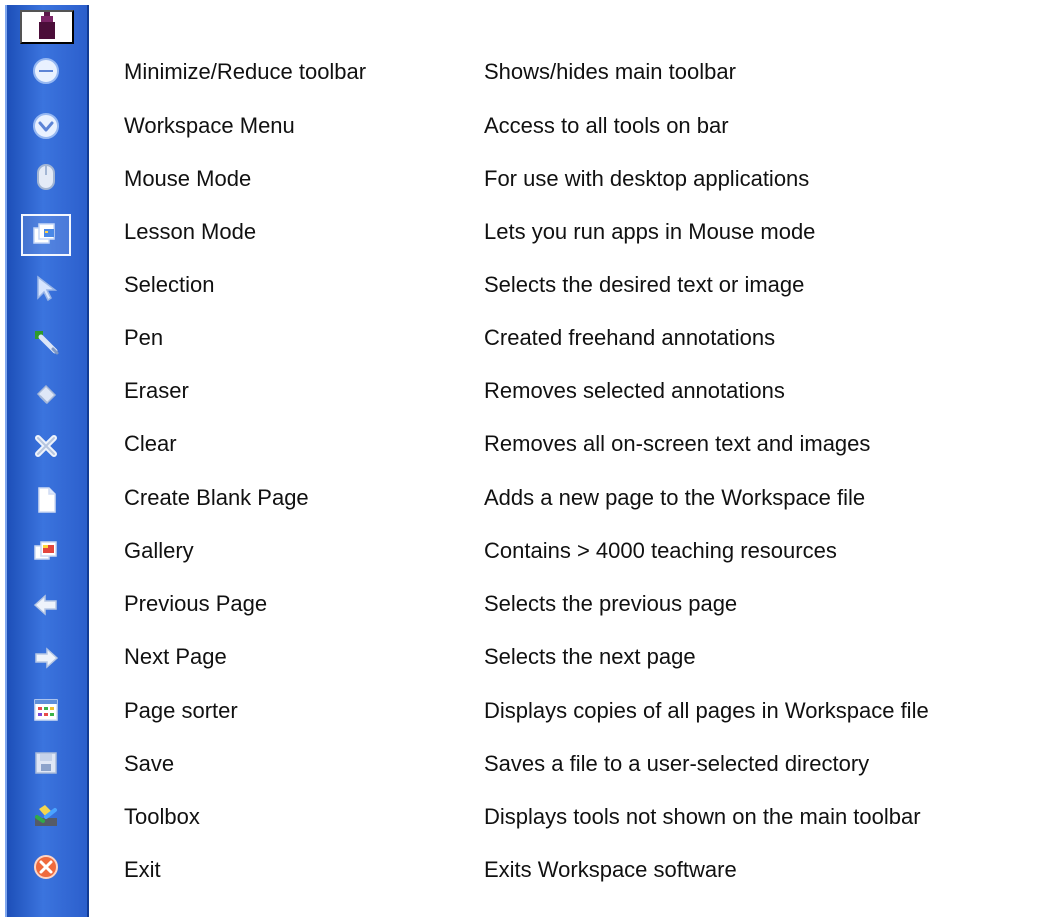 This screenshot has width=1049, height=917. I want to click on tool-btn-pen, so click(46, 342).